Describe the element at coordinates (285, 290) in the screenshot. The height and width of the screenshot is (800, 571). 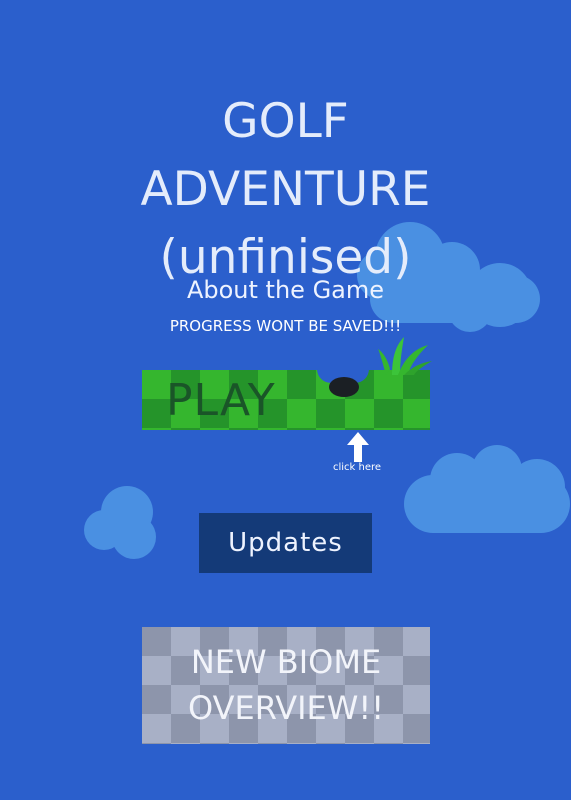
I see `about-the-game-link: About the Game` at that location.